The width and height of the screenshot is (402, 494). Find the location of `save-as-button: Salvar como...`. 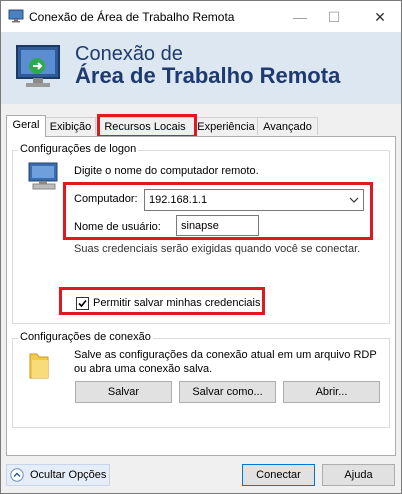

save-as-button: Salvar como... is located at coordinates (227, 392).